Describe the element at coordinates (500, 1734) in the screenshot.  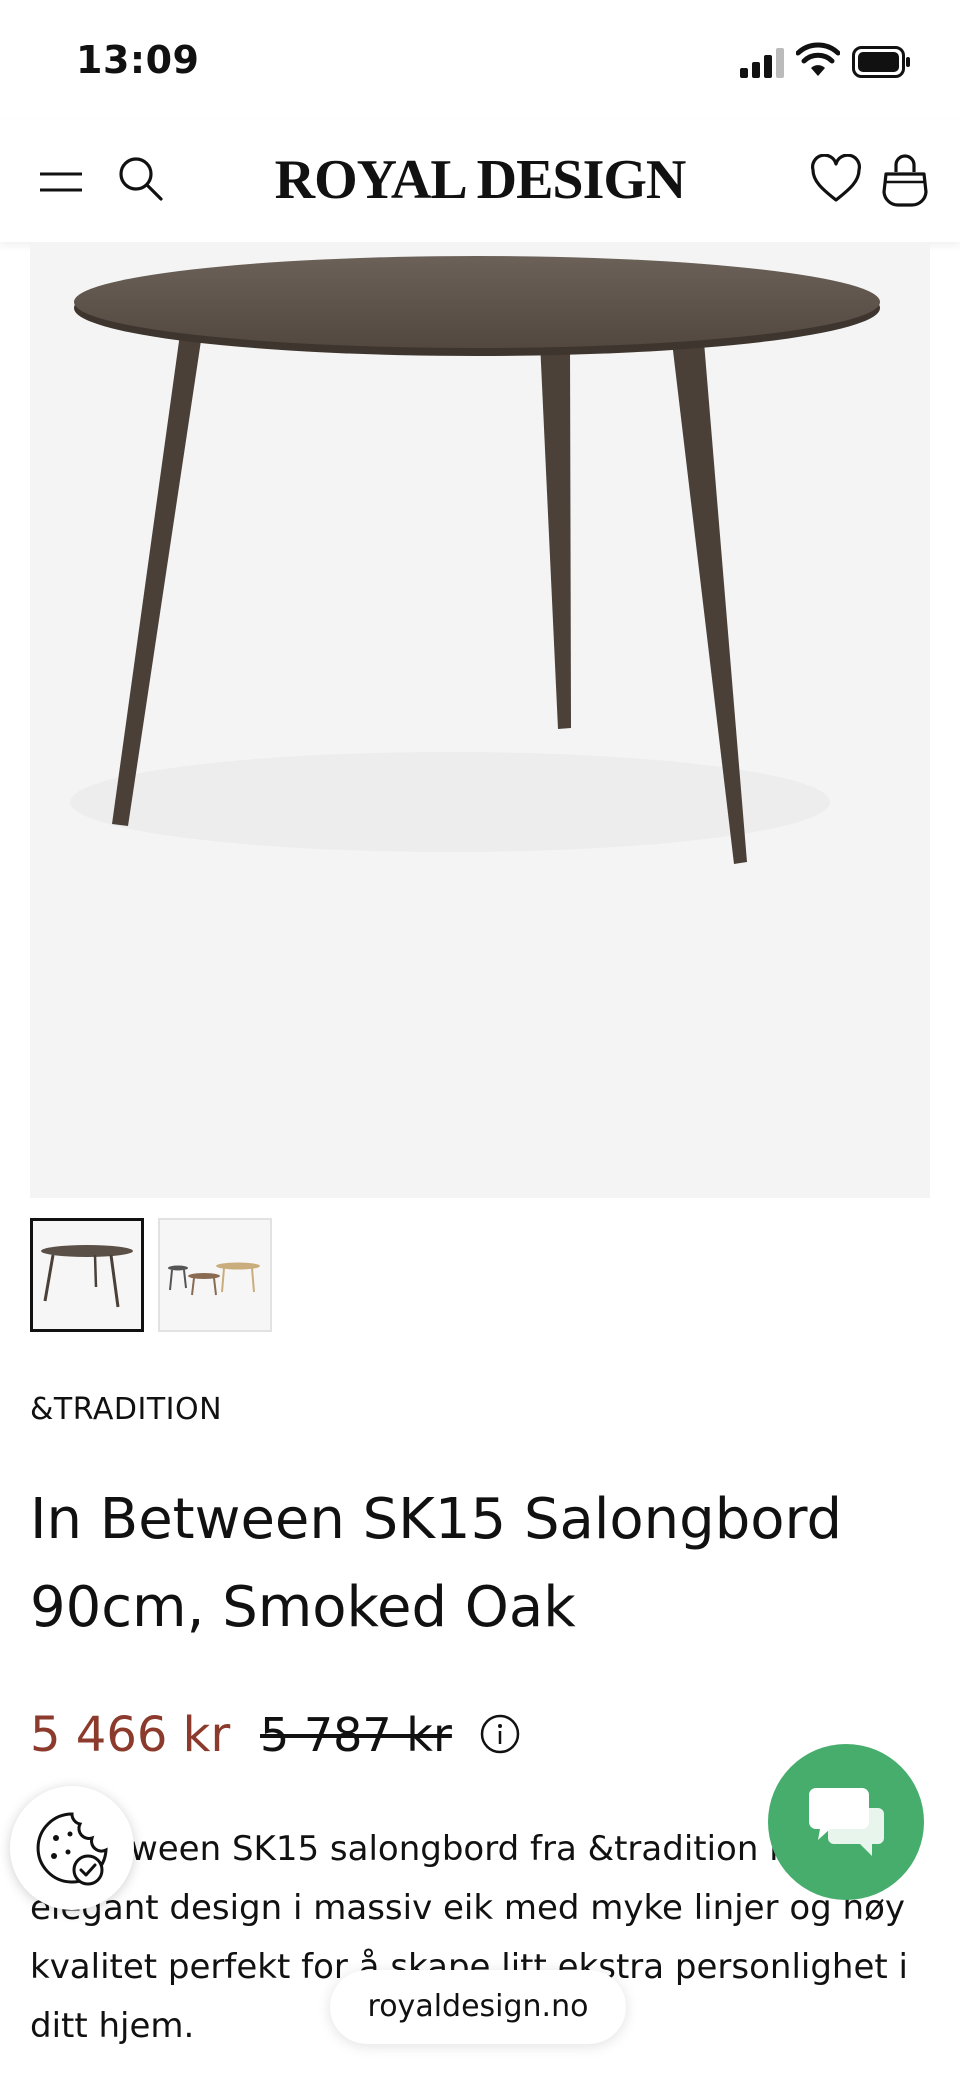
I see `info-icon` at that location.